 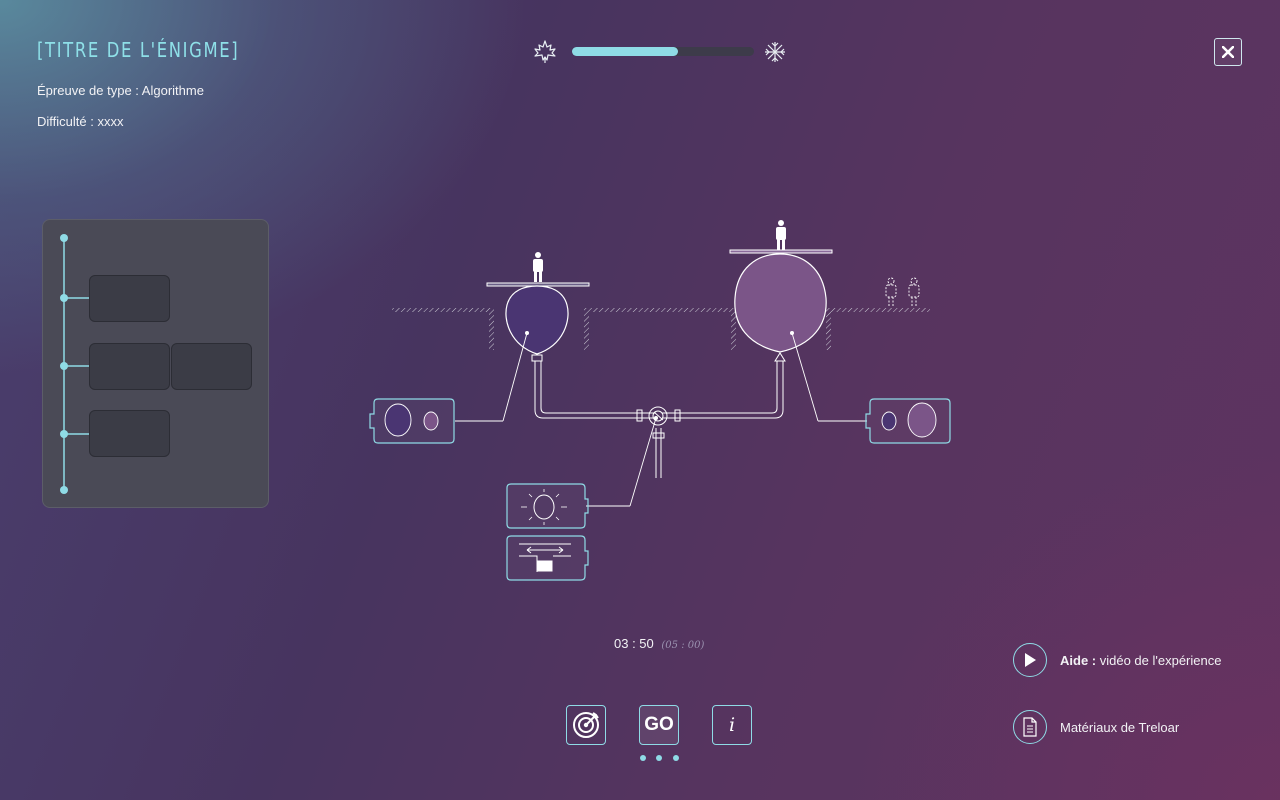 I want to click on connecting-pipe, so click(x=659, y=419).